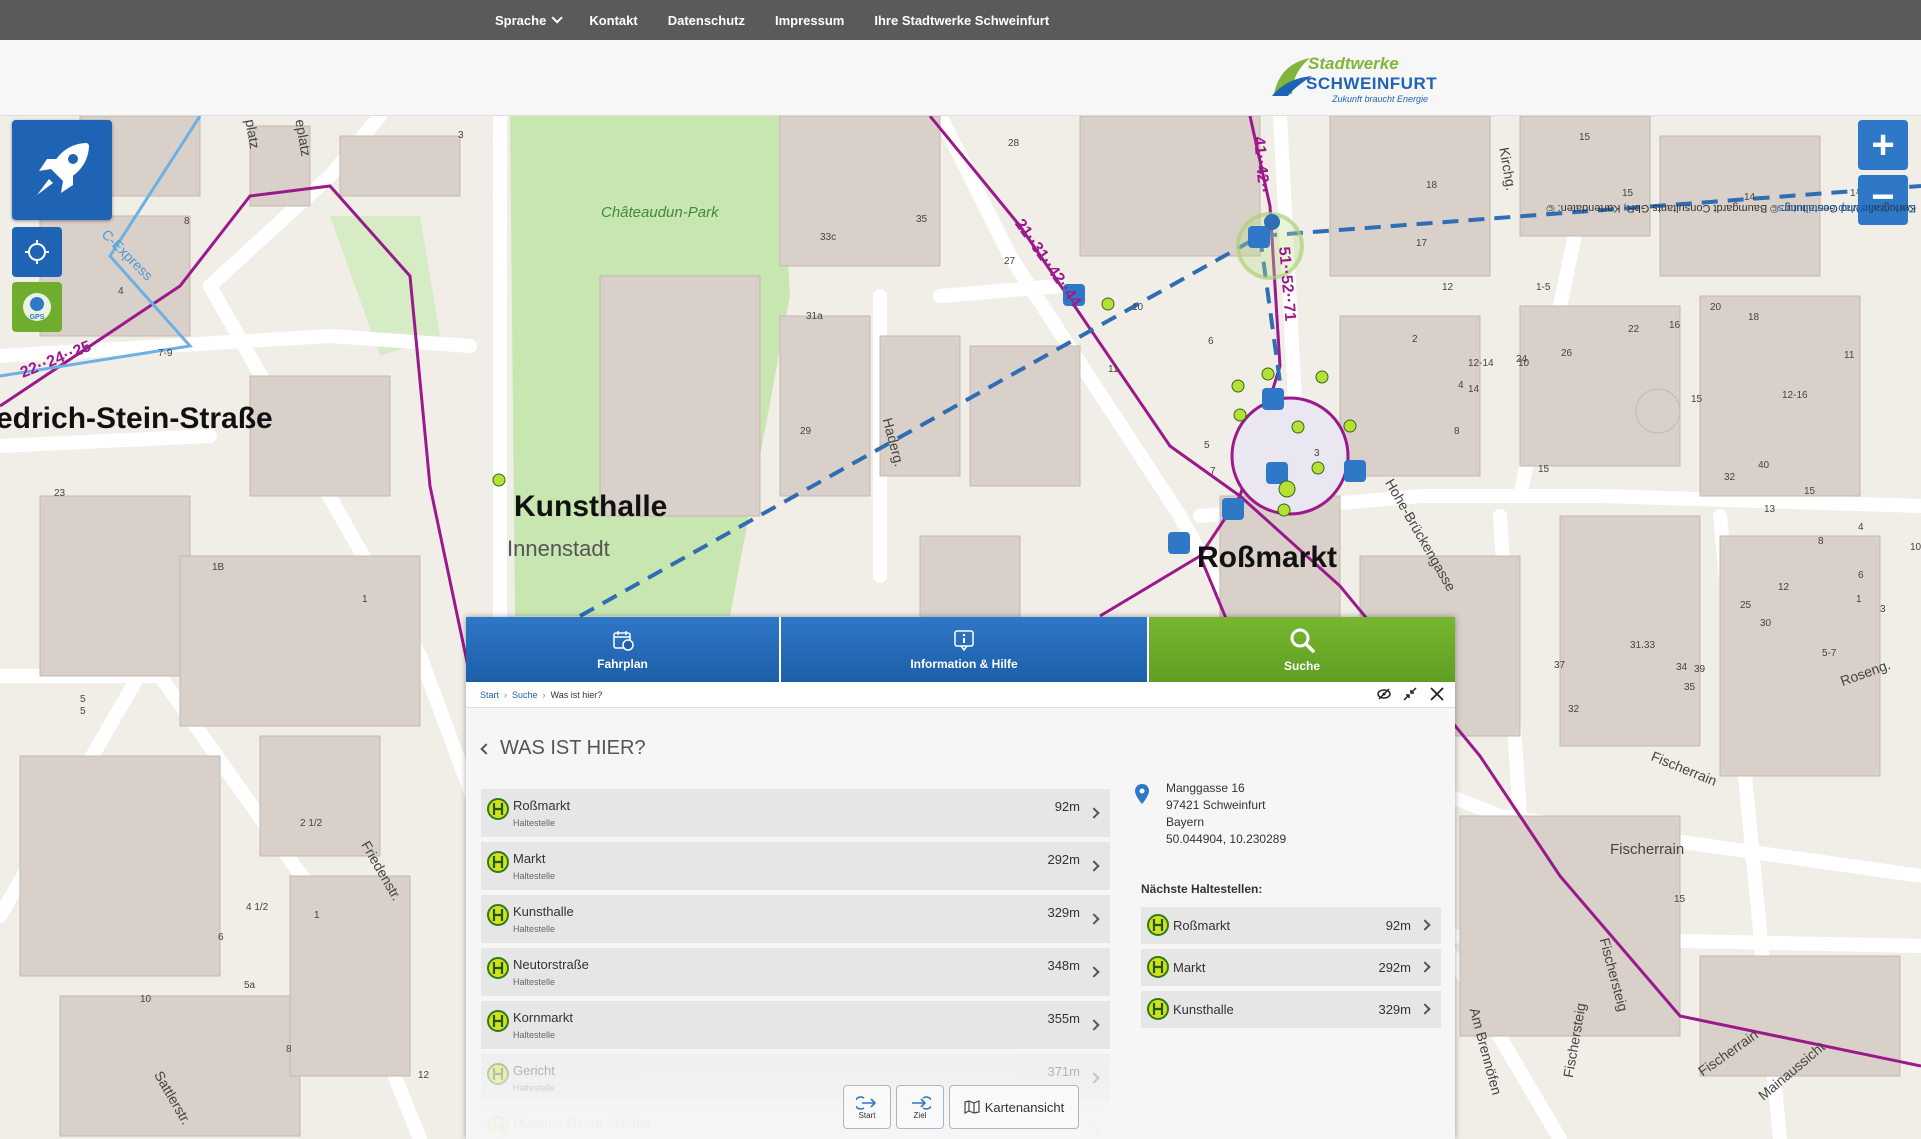 The width and height of the screenshot is (1921, 1139). I want to click on kartenansicht-button: Kartenansicht, so click(1014, 1107).